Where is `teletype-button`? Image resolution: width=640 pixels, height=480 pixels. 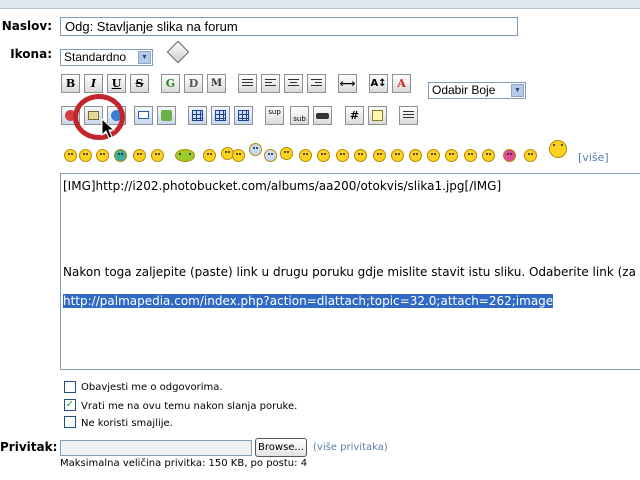
teletype-button is located at coordinates (322, 115).